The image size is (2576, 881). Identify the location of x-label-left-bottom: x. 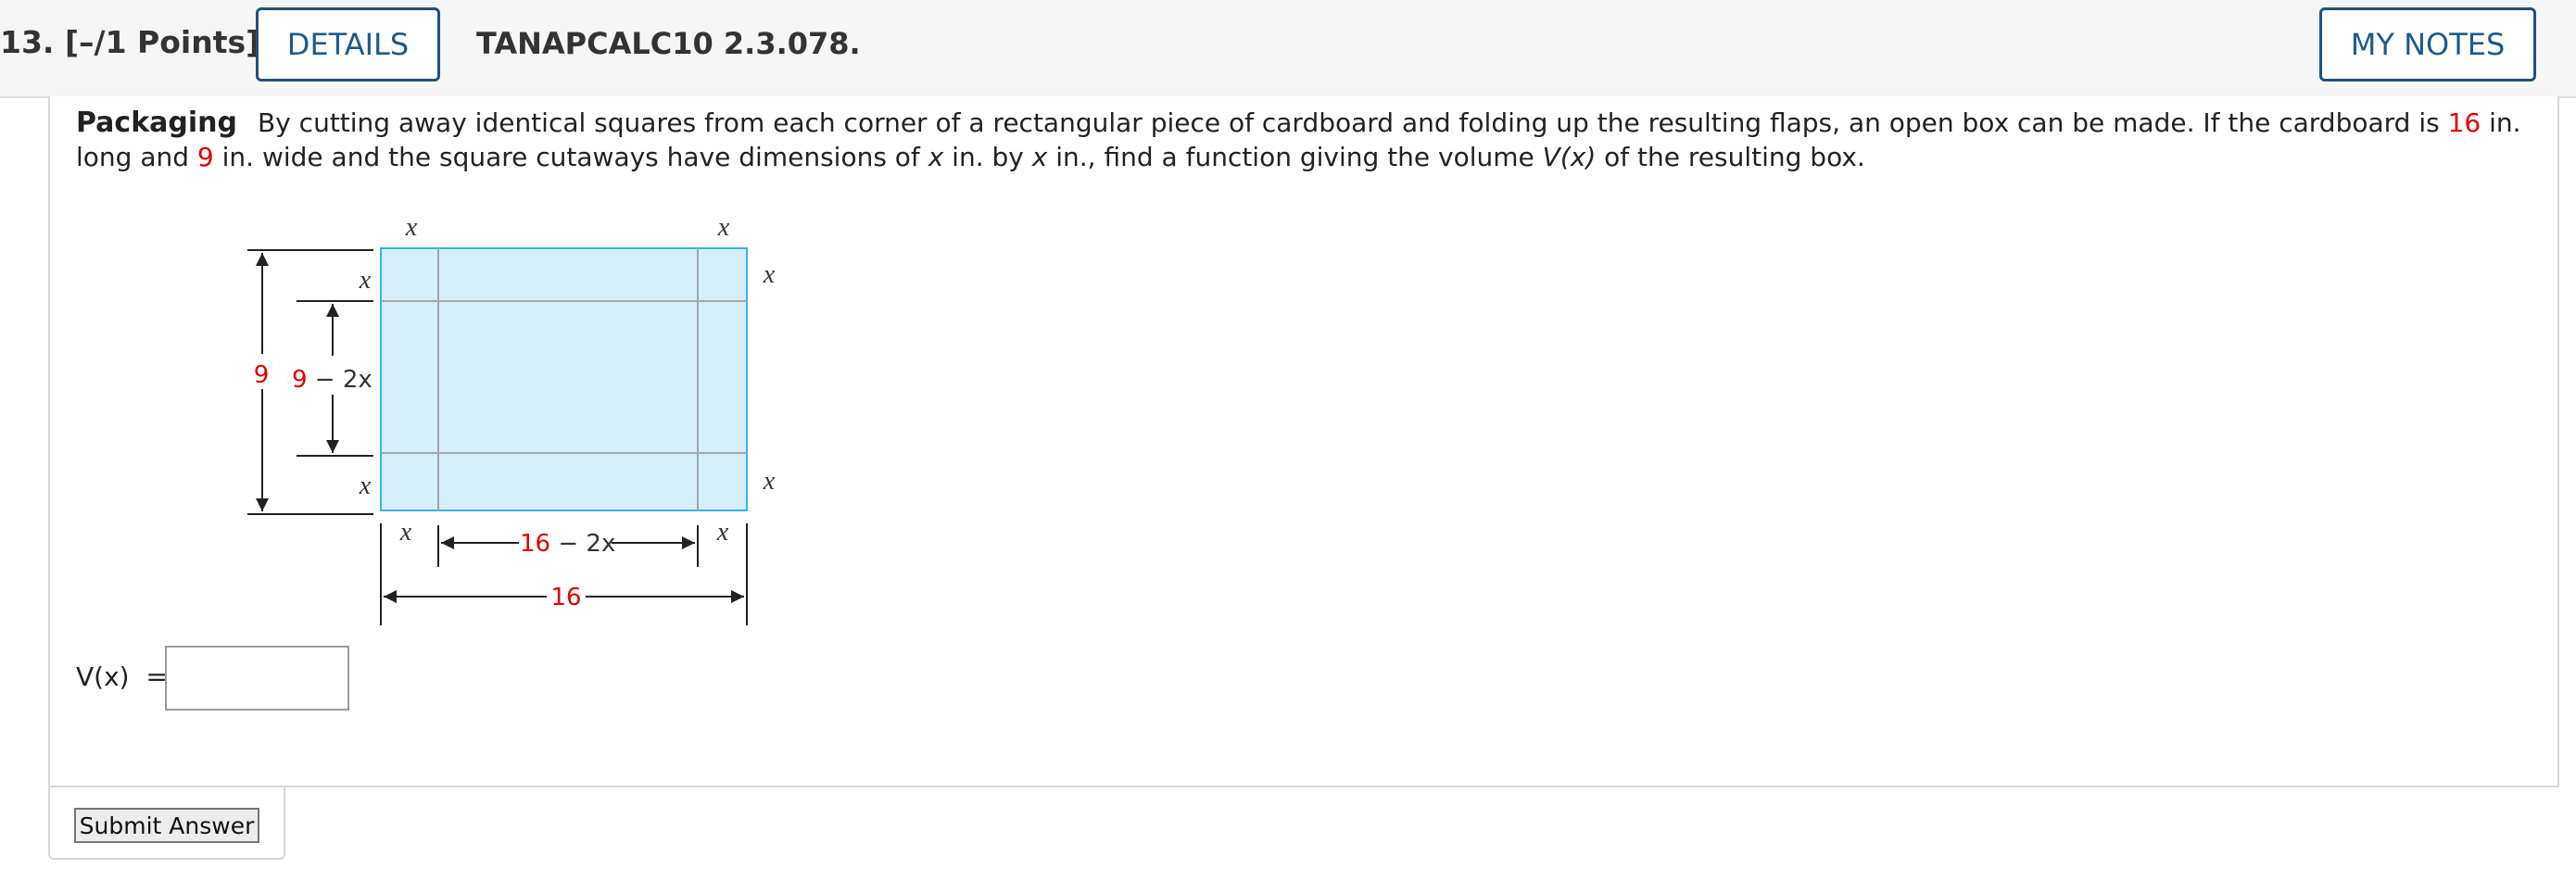
(366, 486).